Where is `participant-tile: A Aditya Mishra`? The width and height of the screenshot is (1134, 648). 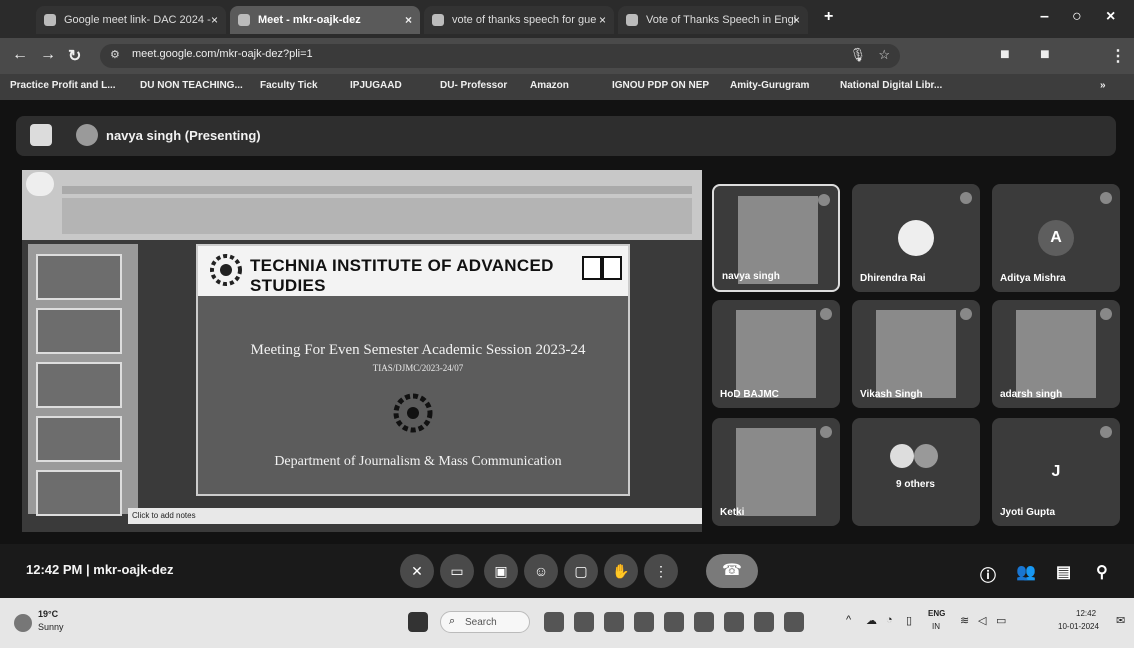 participant-tile: A Aditya Mishra is located at coordinates (1056, 238).